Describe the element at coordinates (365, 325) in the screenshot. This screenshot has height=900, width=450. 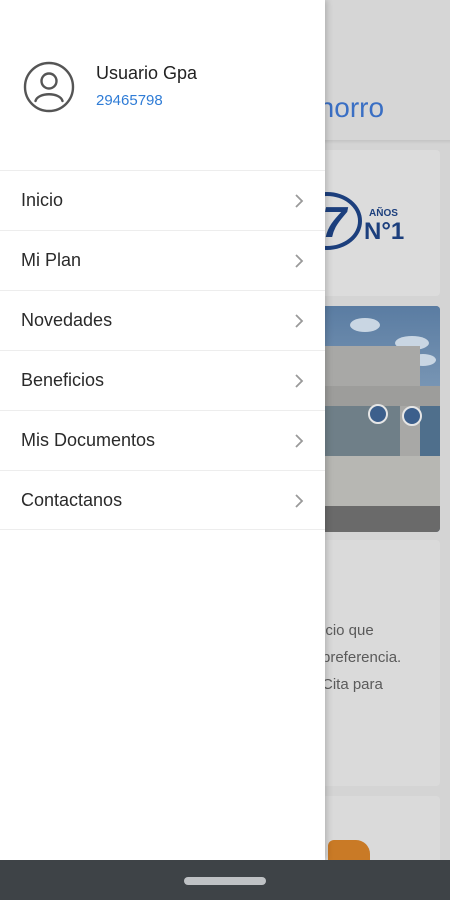
I see `cloud` at that location.